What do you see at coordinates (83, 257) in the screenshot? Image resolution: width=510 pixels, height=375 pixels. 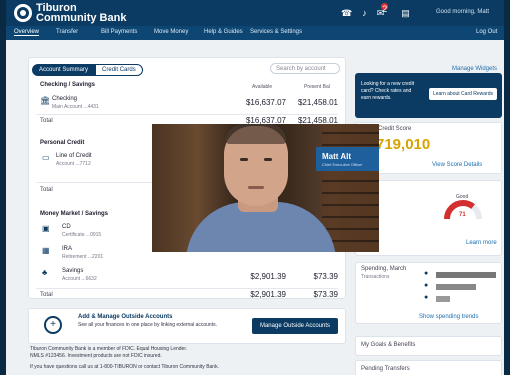 I see `ira-account-sub: Retirement ...2201` at bounding box center [83, 257].